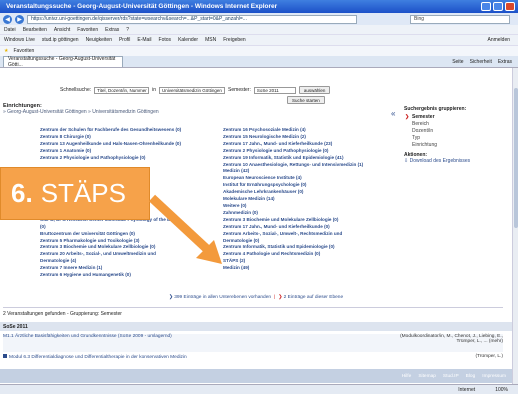 The width and height of the screenshot is (518, 405). Describe the element at coordinates (130, 275) in the screenshot. I see `left-unit-item: Zentrum 6 Hygiene und Humangenetik (0)` at that location.